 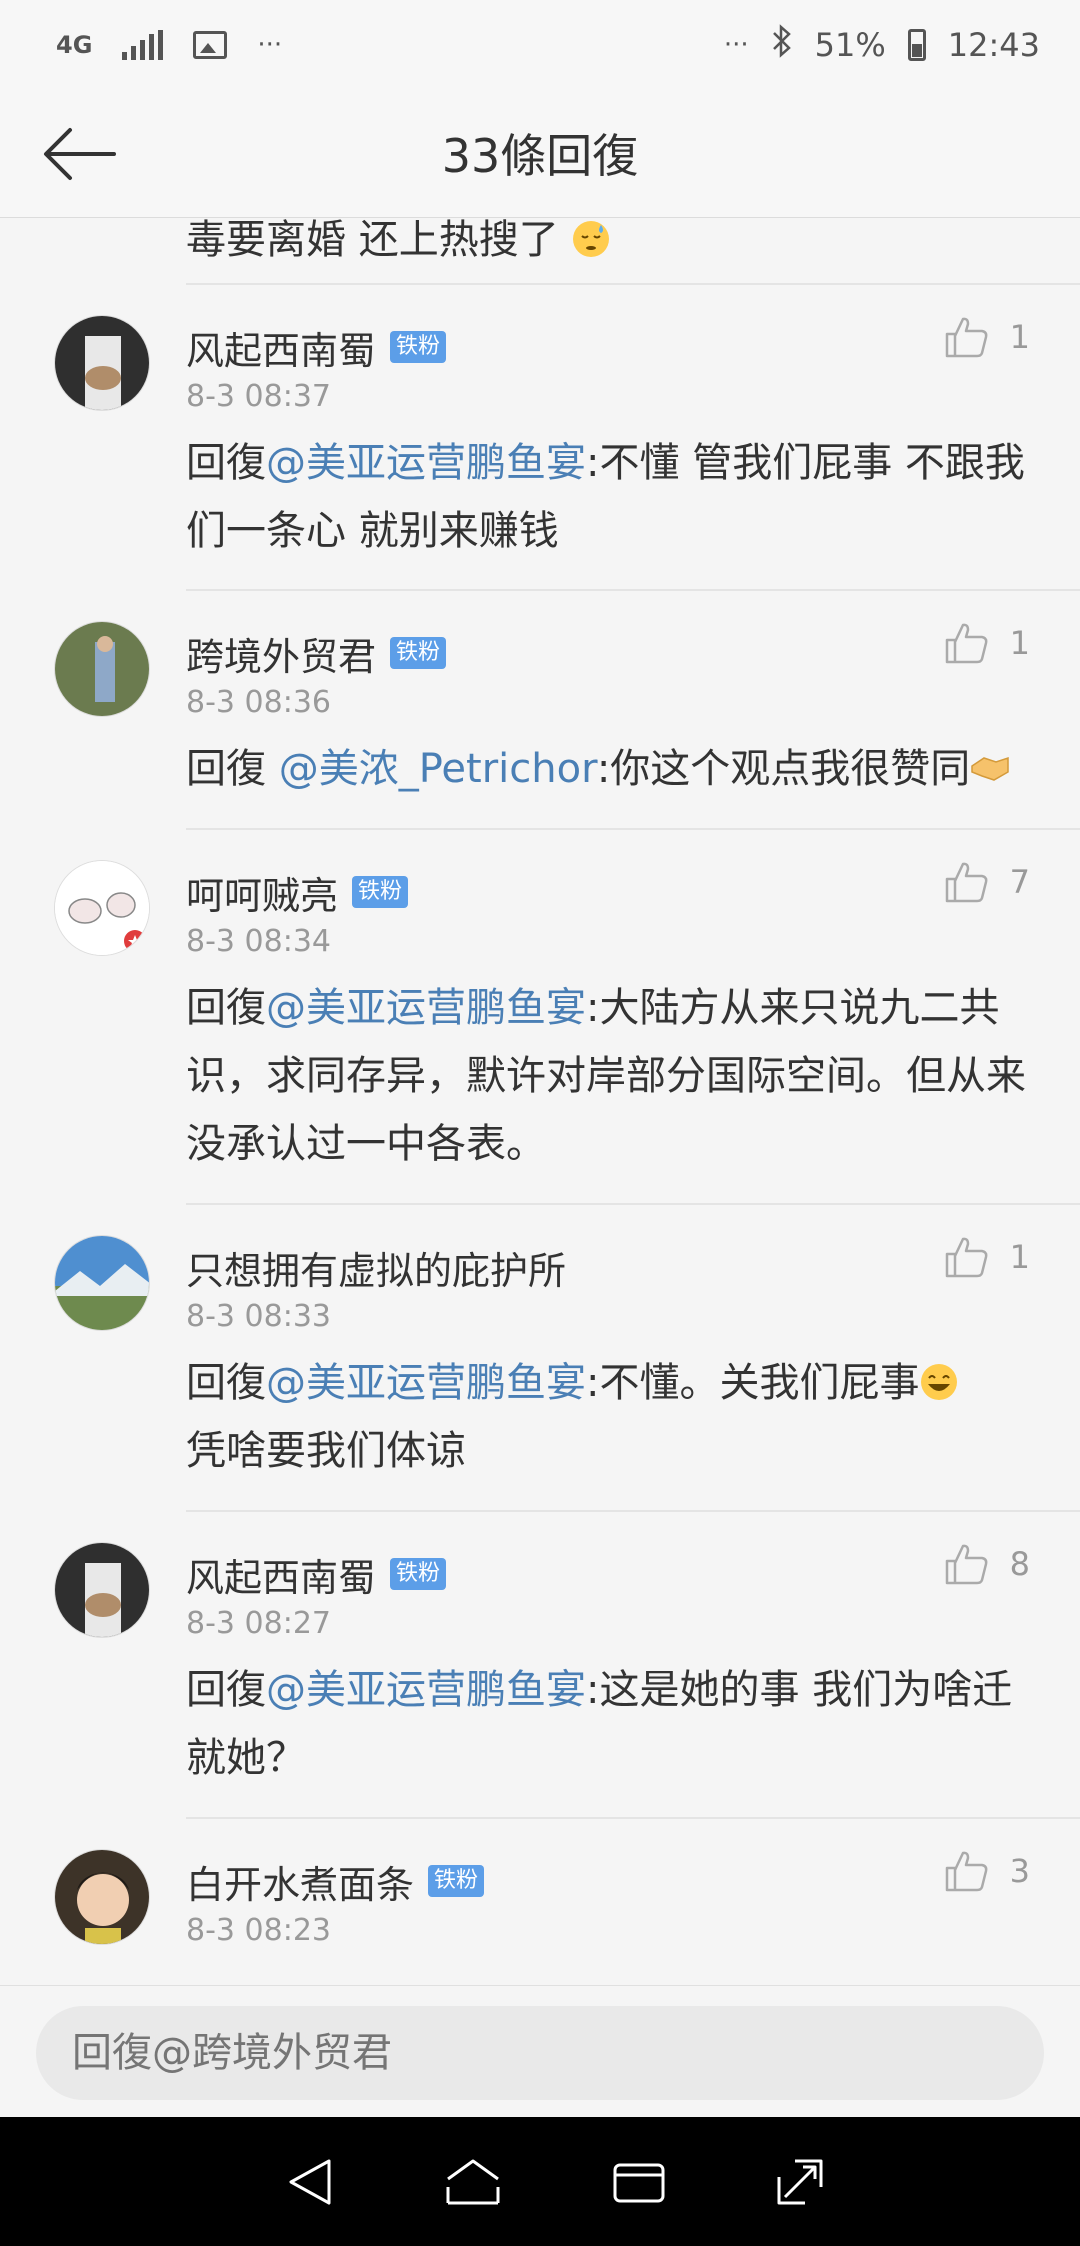 What do you see at coordinates (210, 45) in the screenshot?
I see `image-notification-icon` at bounding box center [210, 45].